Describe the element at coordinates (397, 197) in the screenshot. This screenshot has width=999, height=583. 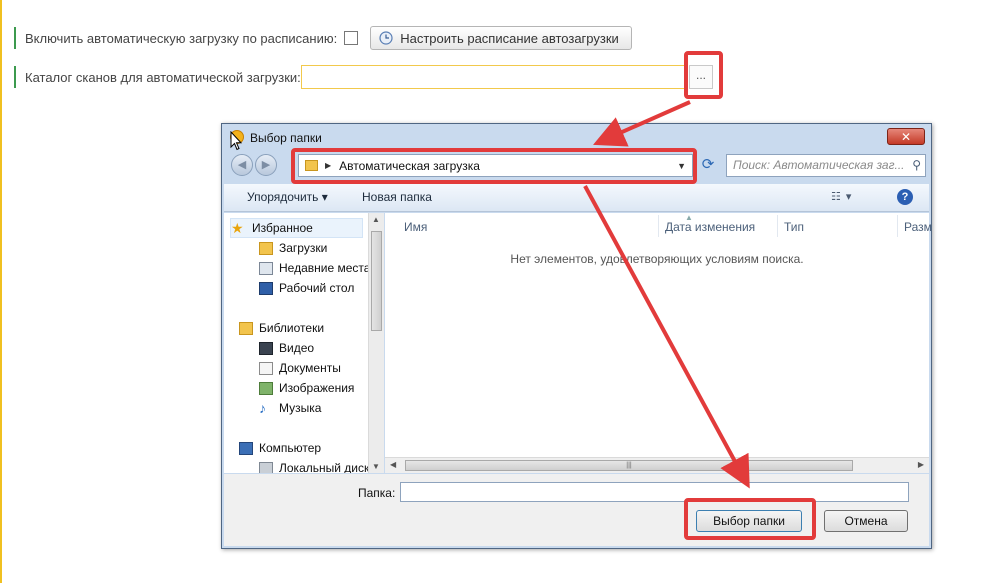
I see `new-folder-button: Новая папка` at that location.